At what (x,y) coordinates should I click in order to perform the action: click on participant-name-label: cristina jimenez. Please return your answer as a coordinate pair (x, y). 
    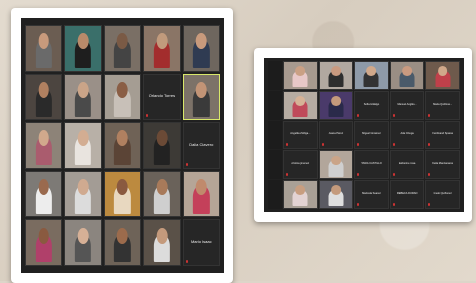
    Looking at the image, I should click on (300, 164).